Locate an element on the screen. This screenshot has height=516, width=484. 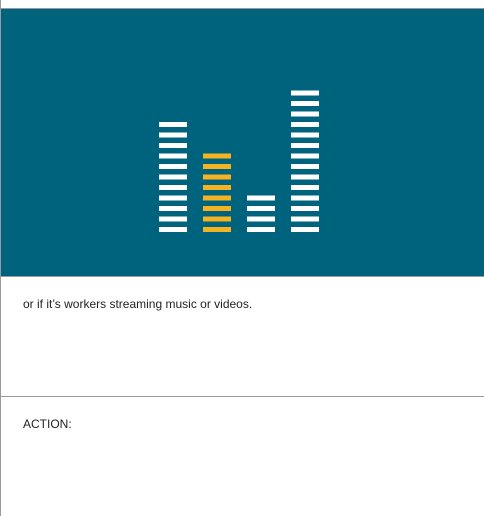
audio-equalizer-icon is located at coordinates (239, 161).